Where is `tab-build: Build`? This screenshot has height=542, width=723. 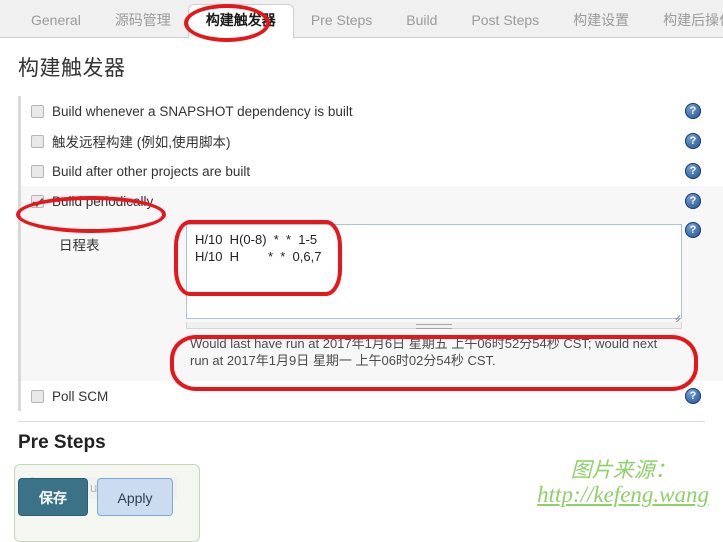
tab-build: Build is located at coordinates (421, 21).